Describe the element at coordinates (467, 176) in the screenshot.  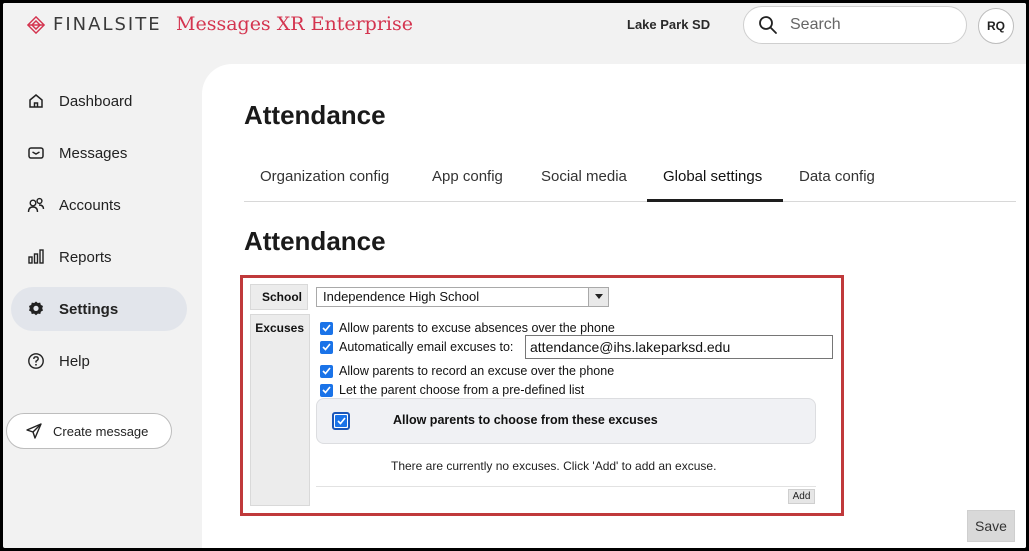
I see `tab-app-config: App config` at that location.